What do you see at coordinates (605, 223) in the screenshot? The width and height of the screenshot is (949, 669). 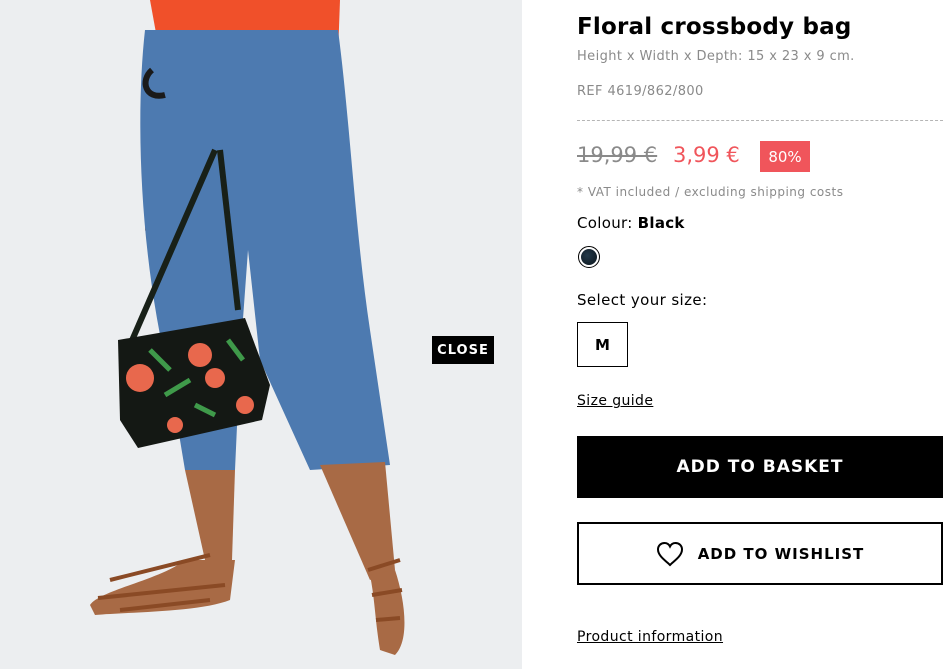 I see `colour-label-text: Colour:` at bounding box center [605, 223].